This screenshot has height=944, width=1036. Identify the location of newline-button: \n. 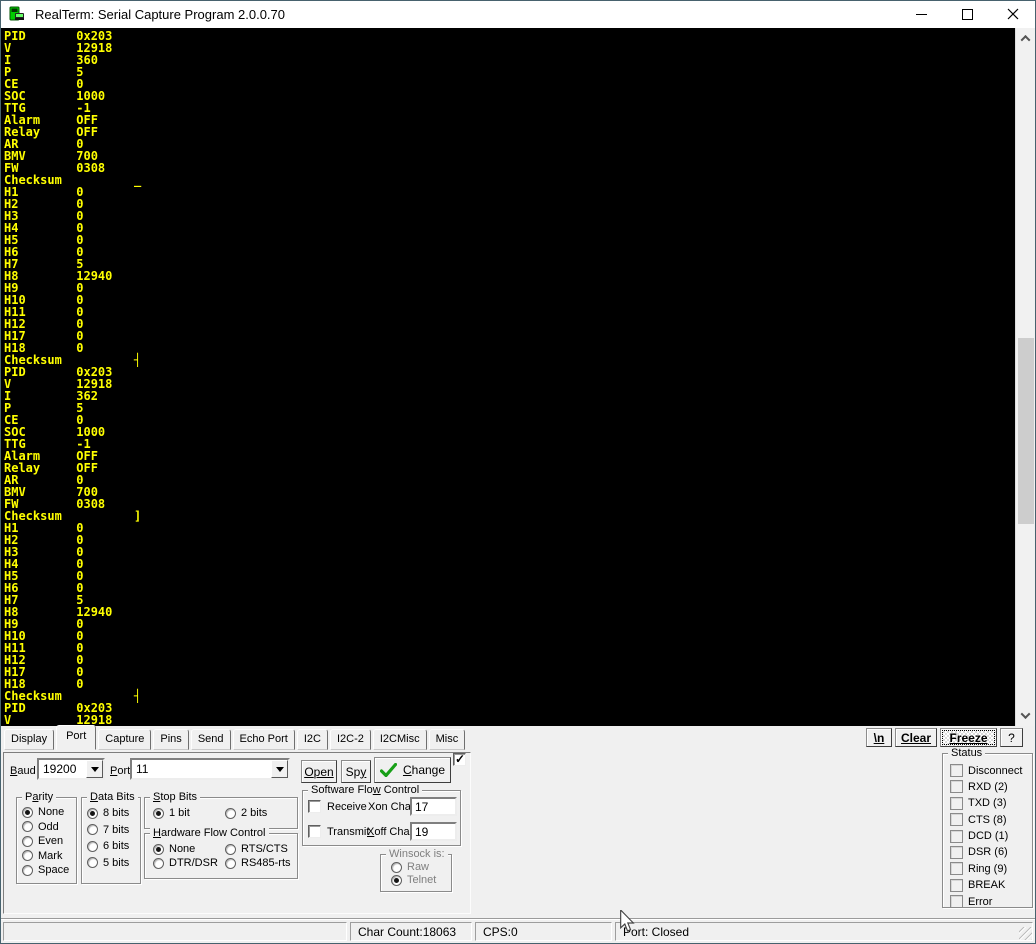
(879, 737).